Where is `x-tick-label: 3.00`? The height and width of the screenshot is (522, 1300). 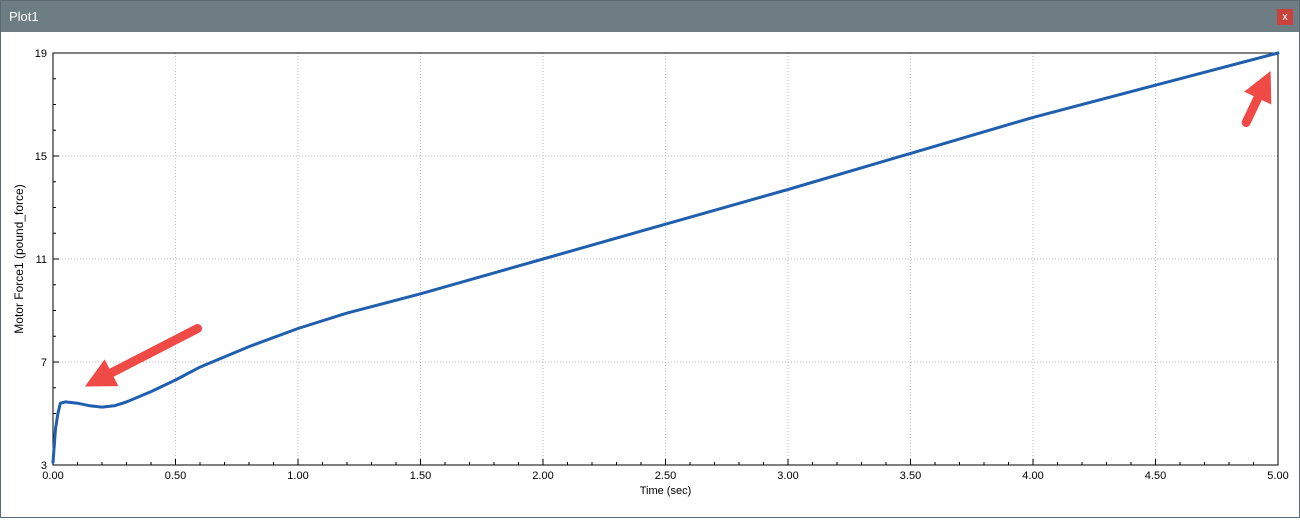 x-tick-label: 3.00 is located at coordinates (787, 476).